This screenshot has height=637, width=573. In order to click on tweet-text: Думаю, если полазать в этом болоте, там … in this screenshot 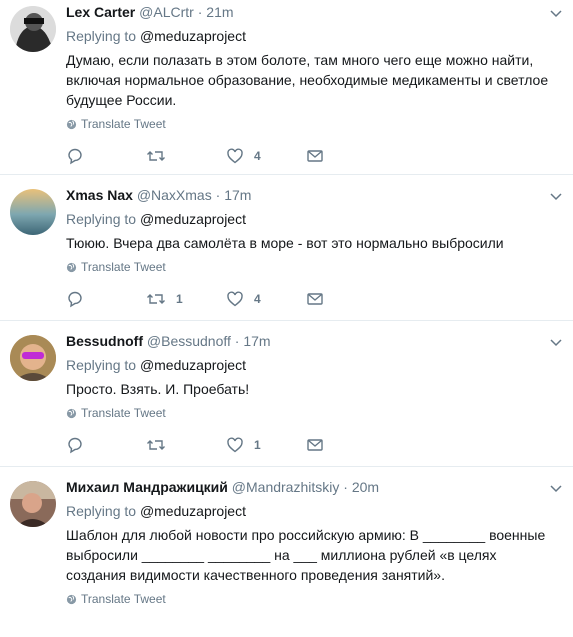, I will do `click(307, 80)`.